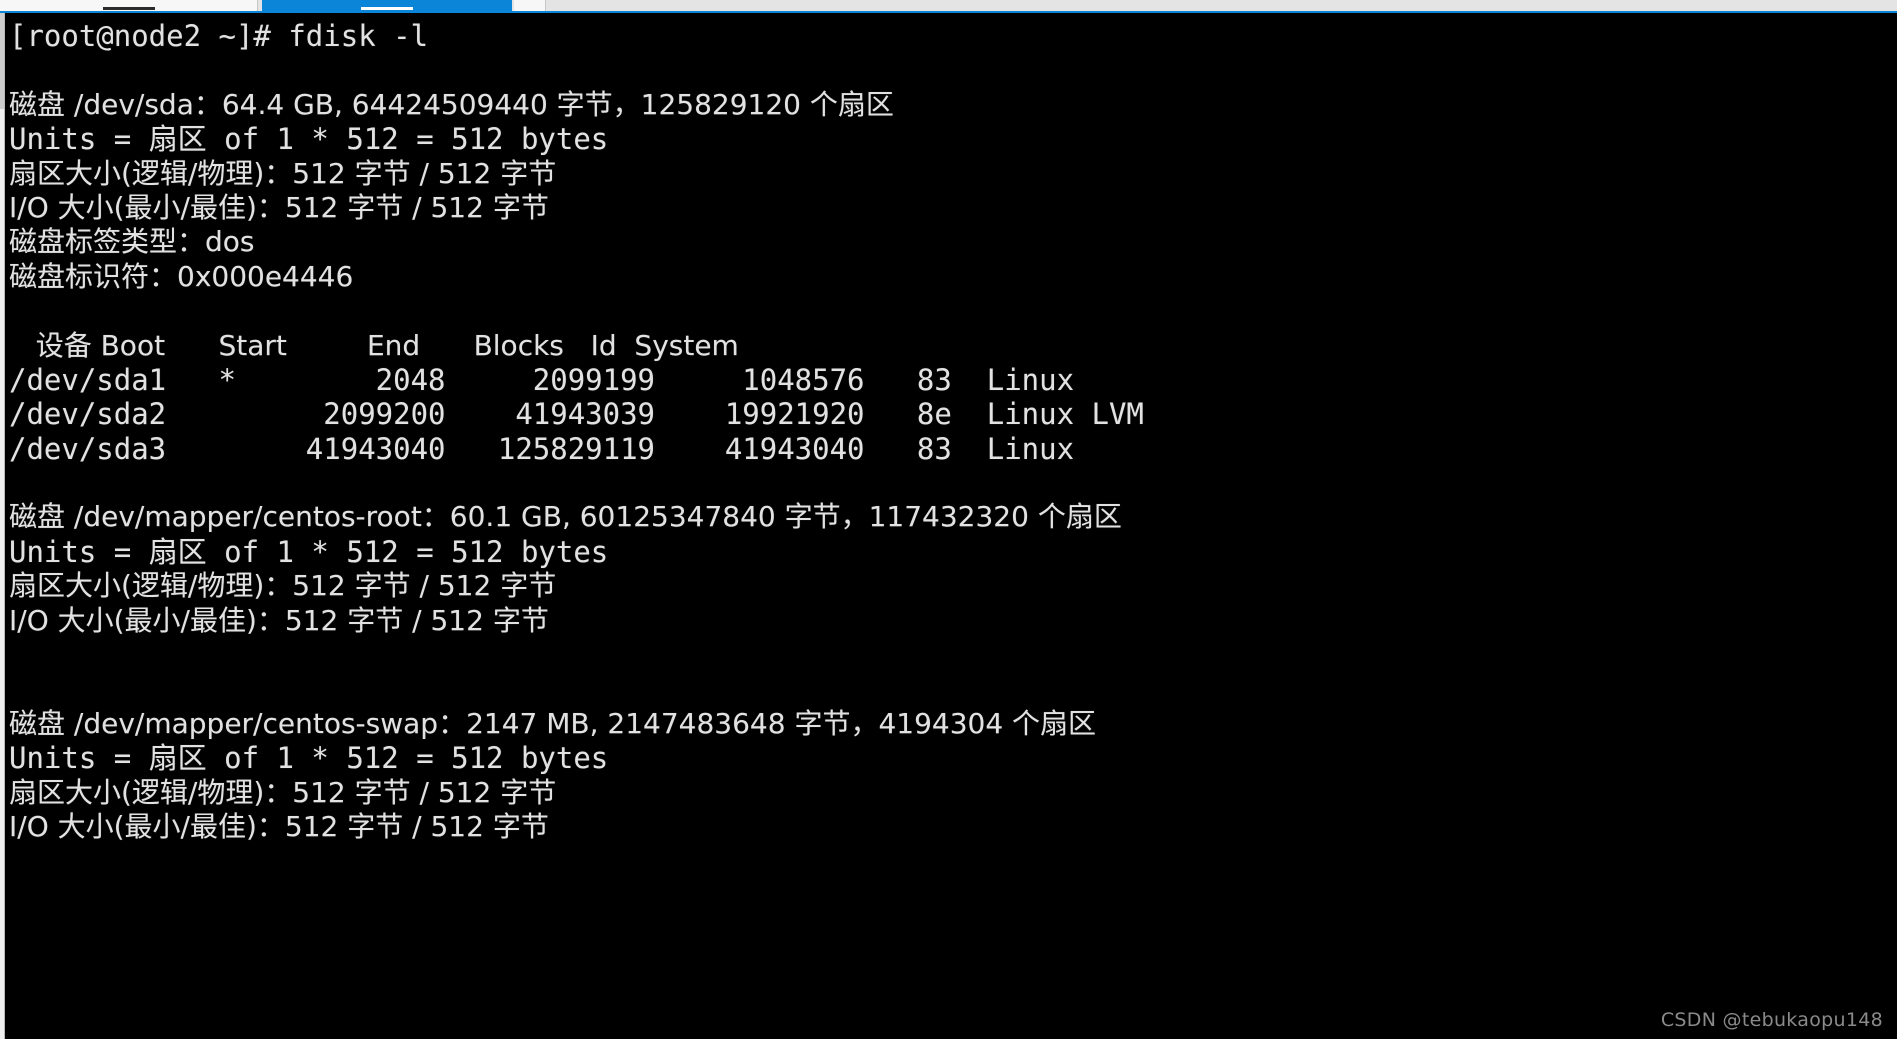 This screenshot has width=1897, height=1039. I want to click on disk-units-centos-root: Units = 扇区 of 1 * 512 = 512 bytes, so click(309, 551).